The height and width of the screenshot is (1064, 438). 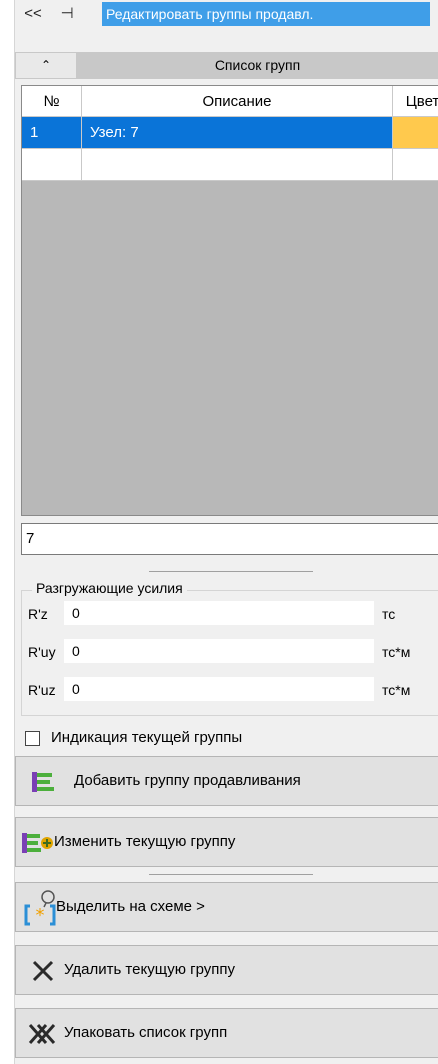 What do you see at coordinates (229, 539) in the screenshot?
I see `group-description-input: 7` at bounding box center [229, 539].